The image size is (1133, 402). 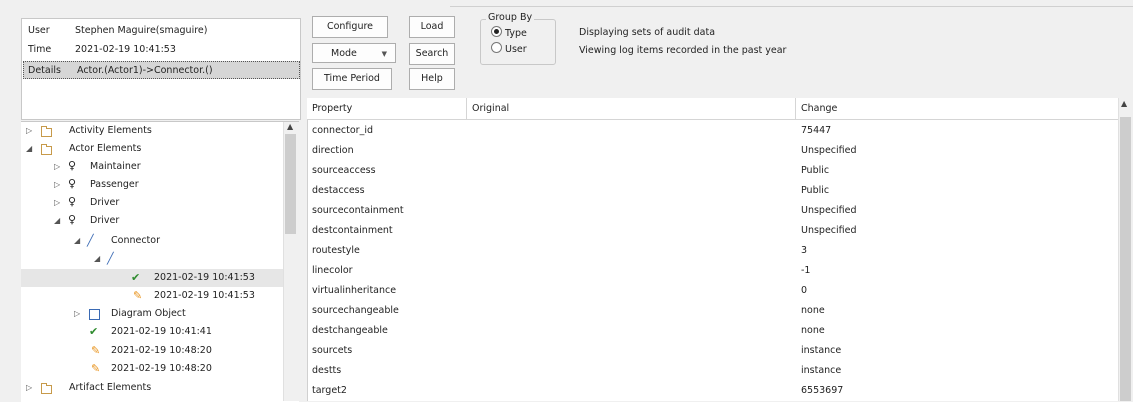 What do you see at coordinates (152, 388) in the screenshot?
I see `tree-item: ▷ Artifact Elements` at bounding box center [152, 388].